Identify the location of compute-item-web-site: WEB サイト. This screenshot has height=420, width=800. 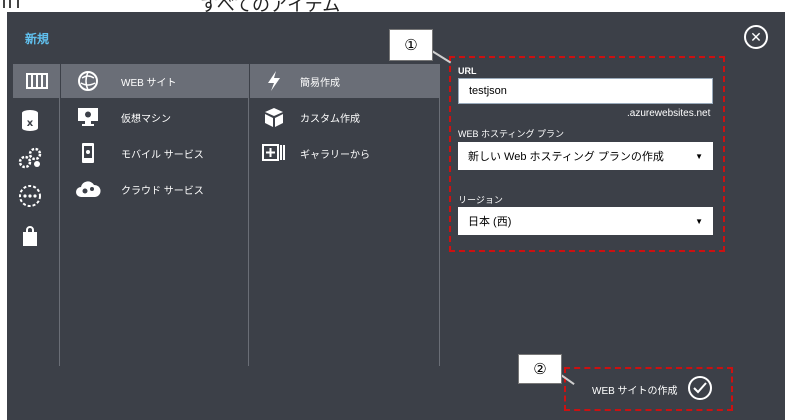
(155, 81).